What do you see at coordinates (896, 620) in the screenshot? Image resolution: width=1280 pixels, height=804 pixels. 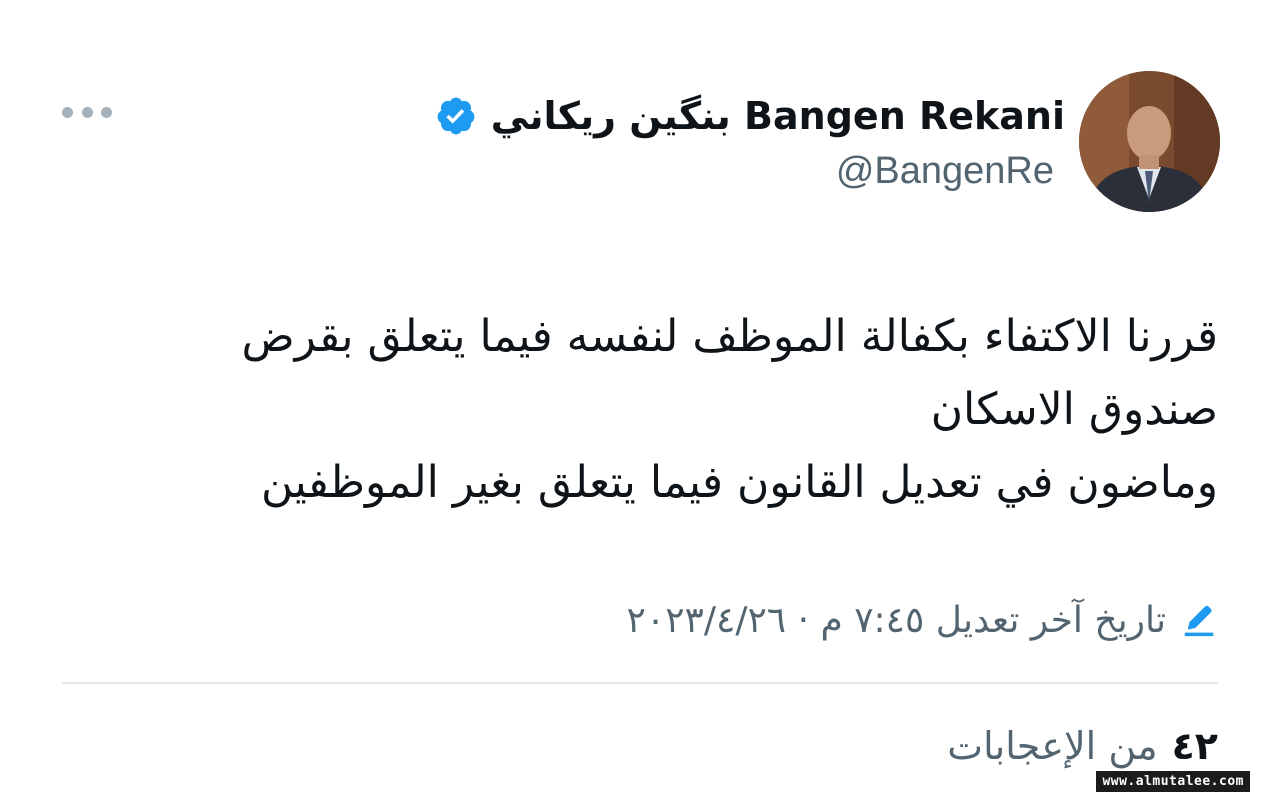 I see `last-edited-text: تاريخ آخر تعديل ٧:٤٥ م · ٢٠٢٣/٤/٢٦` at bounding box center [896, 620].